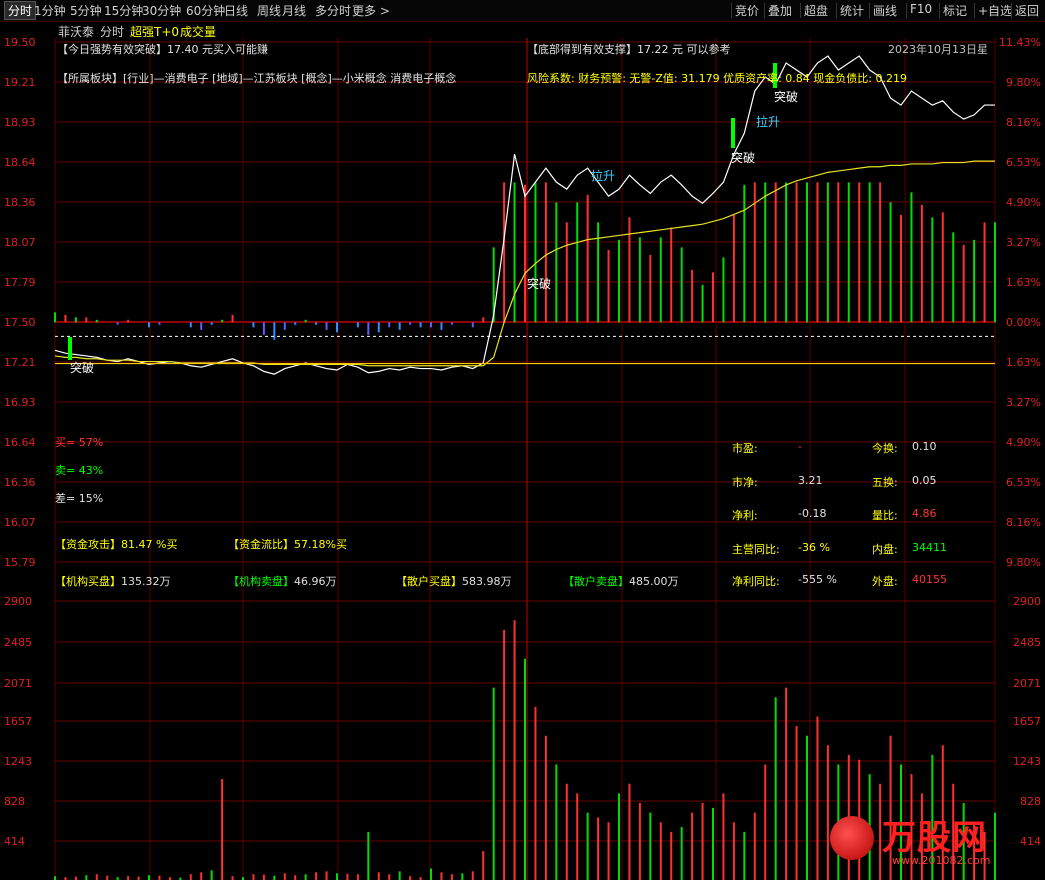  Describe the element at coordinates (885, 482) in the screenshot. I see `turnover5-label: 五换:` at that location.